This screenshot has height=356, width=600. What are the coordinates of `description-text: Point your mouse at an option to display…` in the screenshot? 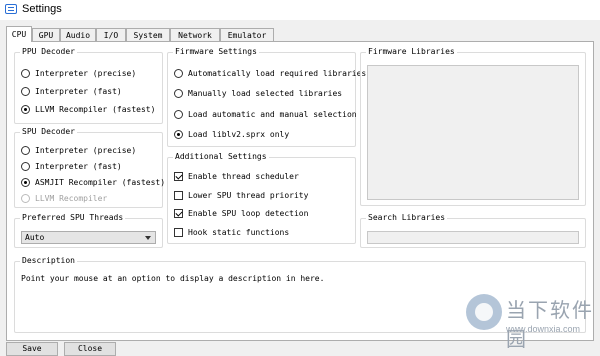 It's located at (173, 278).